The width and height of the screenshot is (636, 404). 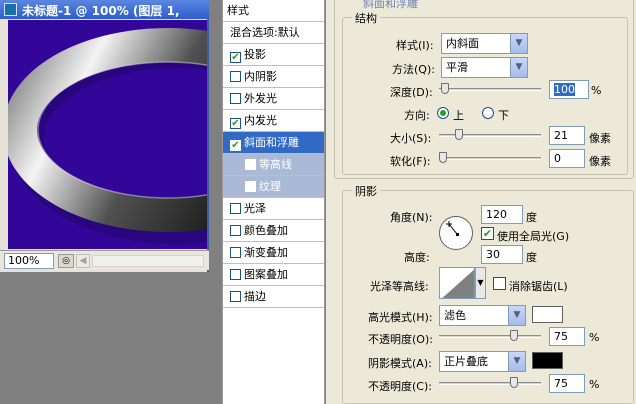 I want to click on size-slider-thumb, so click(x=458, y=134).